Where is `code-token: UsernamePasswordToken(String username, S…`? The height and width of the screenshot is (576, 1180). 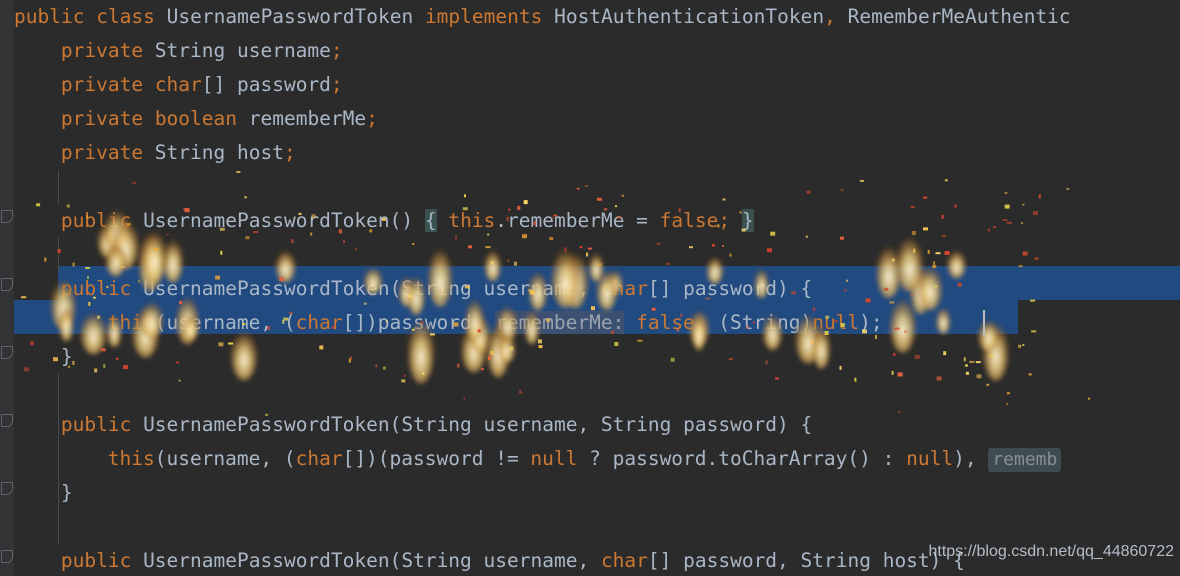
code-token: UsernamePasswordToken(String username, S… is located at coordinates (472, 424).